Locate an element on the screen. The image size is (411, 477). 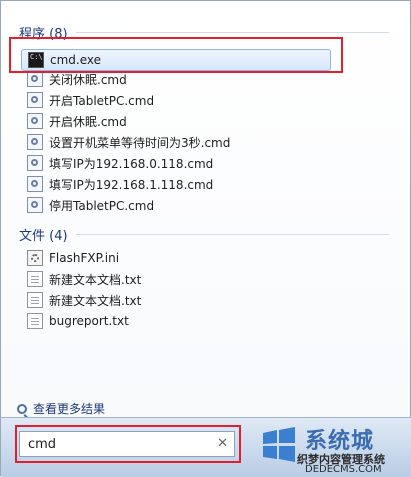
files-group-header: 文件 (4) is located at coordinates (204, 234).